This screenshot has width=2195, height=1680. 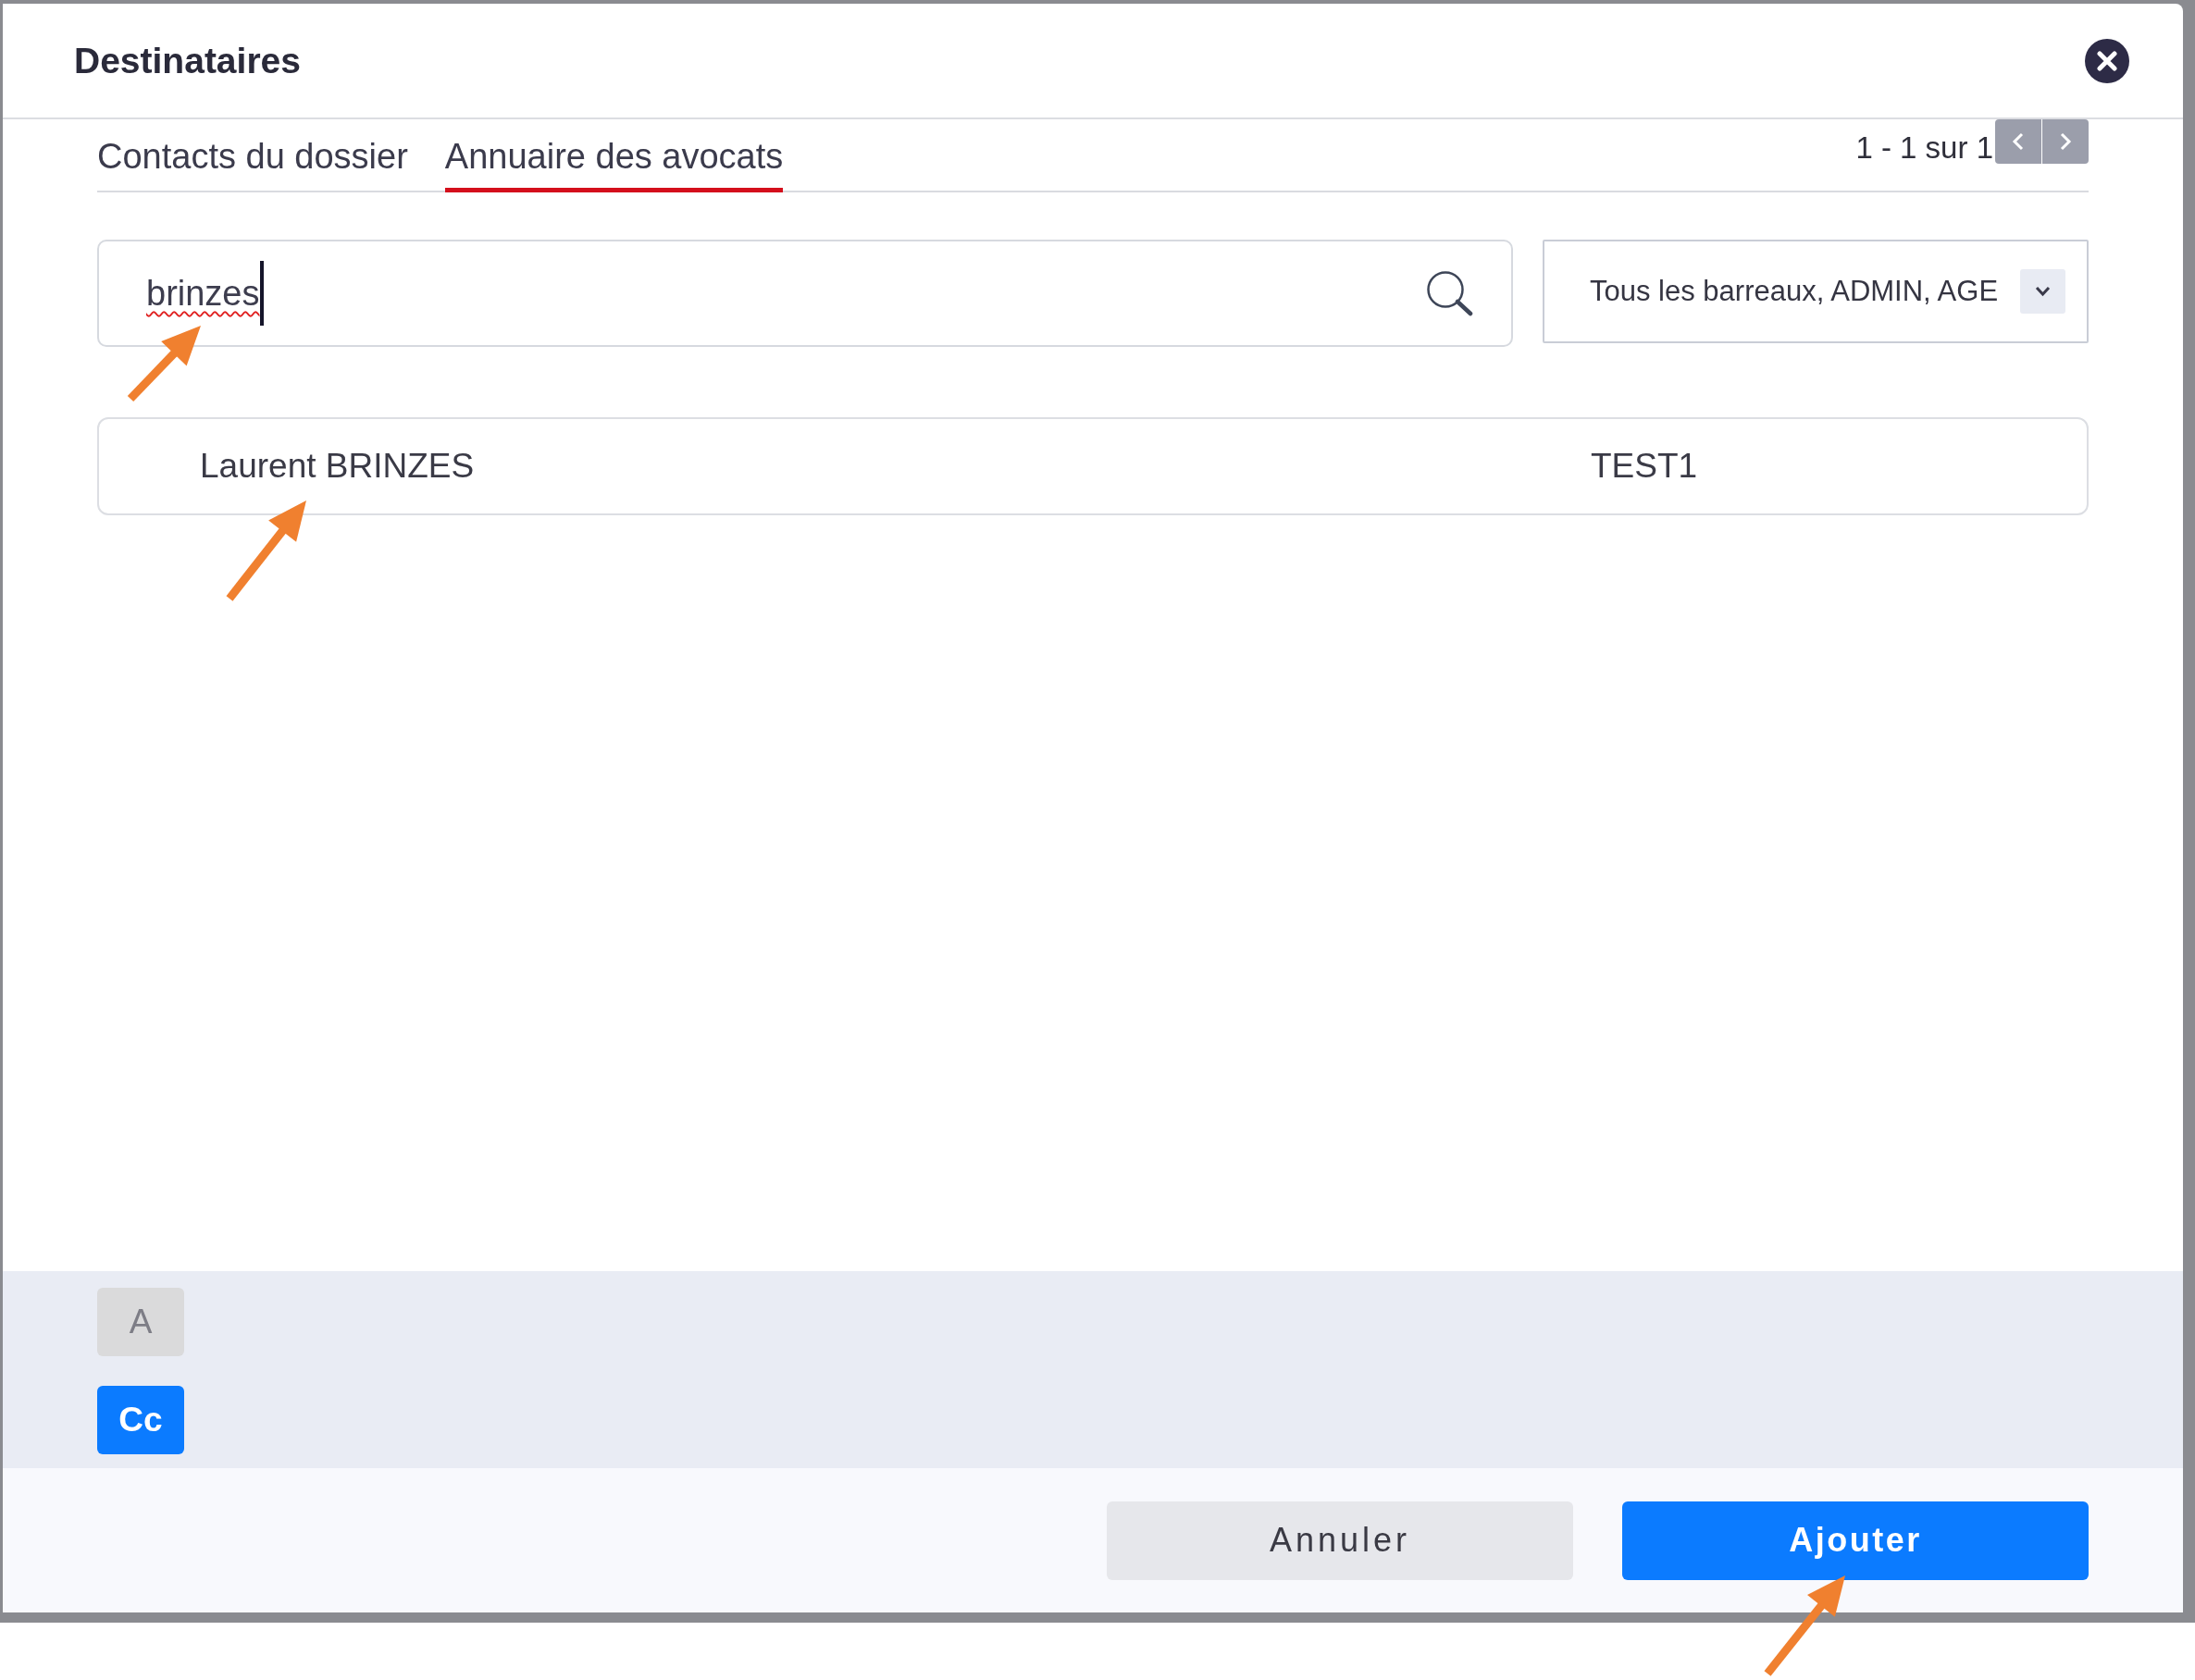 What do you see at coordinates (261, 293) in the screenshot?
I see `text-cursor-icon` at bounding box center [261, 293].